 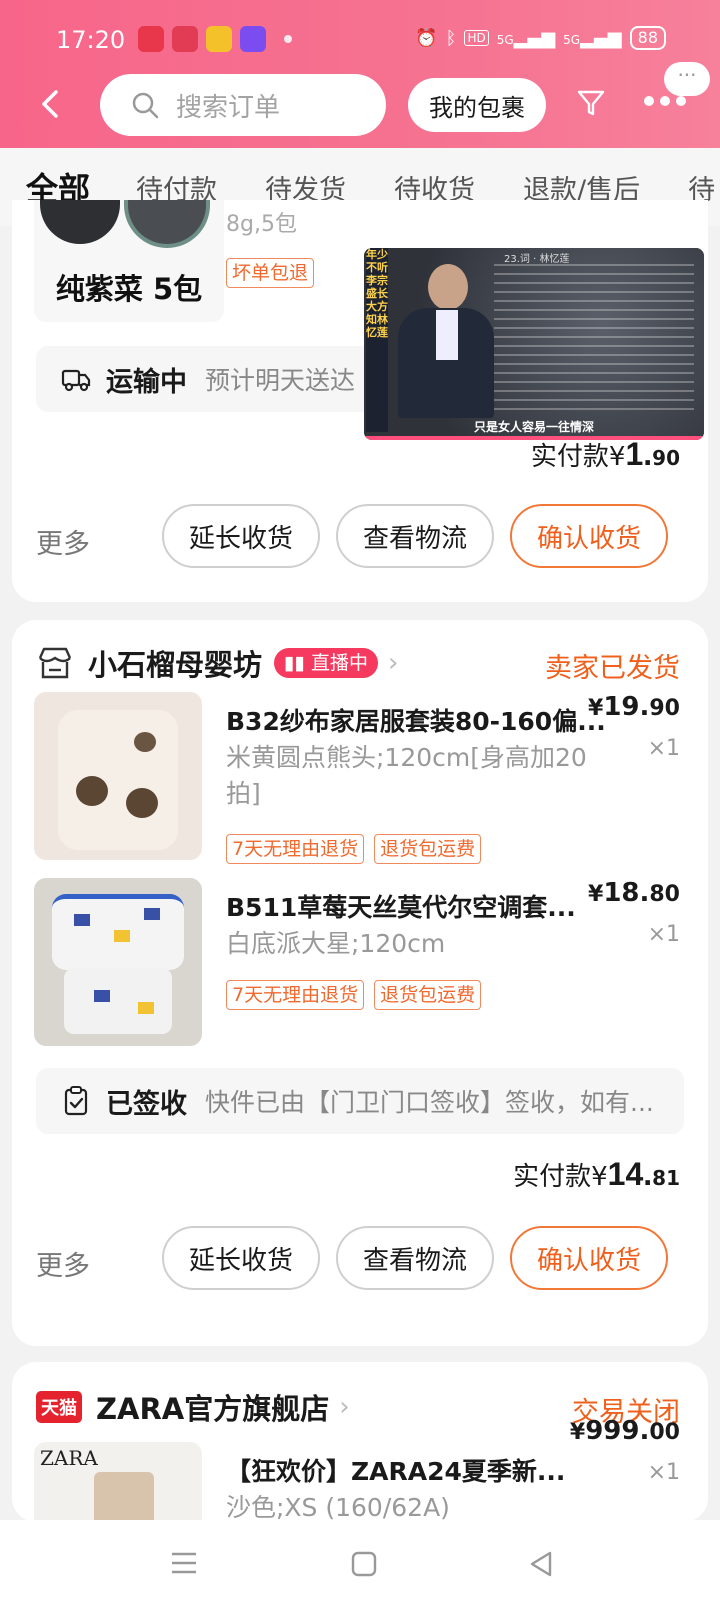 What do you see at coordinates (338, 1507) in the screenshot?
I see `item-spec: 沙色;XS (160/62A)` at bounding box center [338, 1507].